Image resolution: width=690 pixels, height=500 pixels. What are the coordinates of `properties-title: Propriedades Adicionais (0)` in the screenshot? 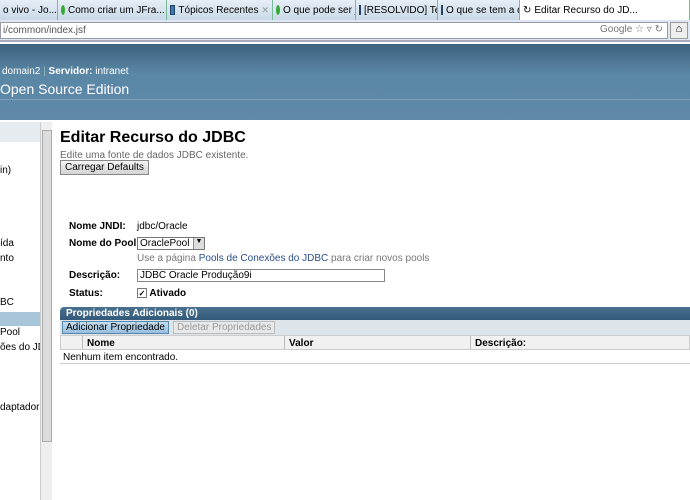 It's located at (375, 313).